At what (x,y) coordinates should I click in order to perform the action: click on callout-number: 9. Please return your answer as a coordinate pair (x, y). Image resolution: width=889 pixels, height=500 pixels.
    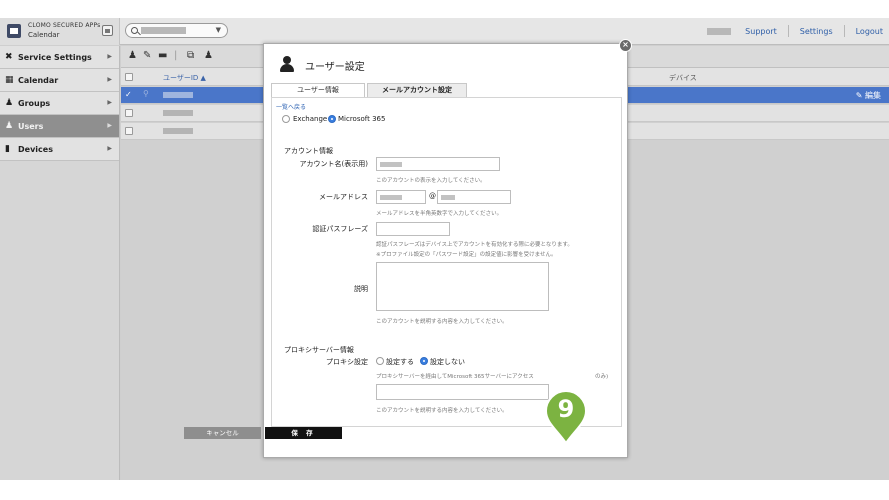
    Looking at the image, I should click on (566, 409).